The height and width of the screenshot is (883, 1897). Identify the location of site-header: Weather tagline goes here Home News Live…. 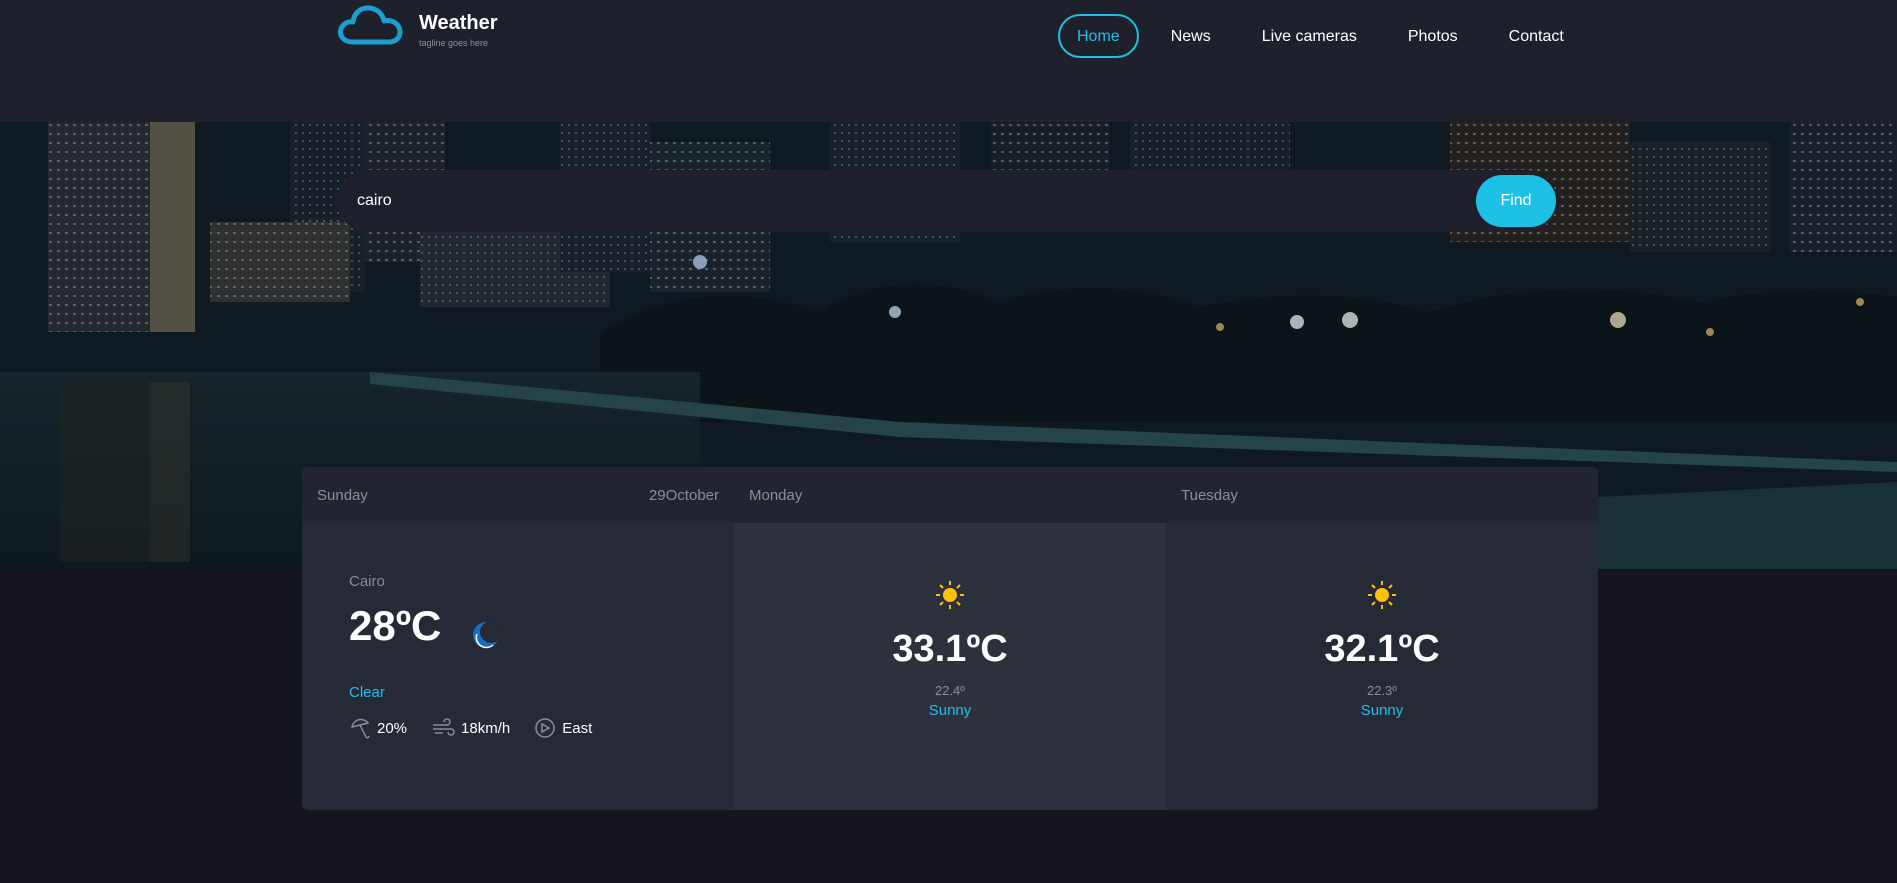
(948, 61).